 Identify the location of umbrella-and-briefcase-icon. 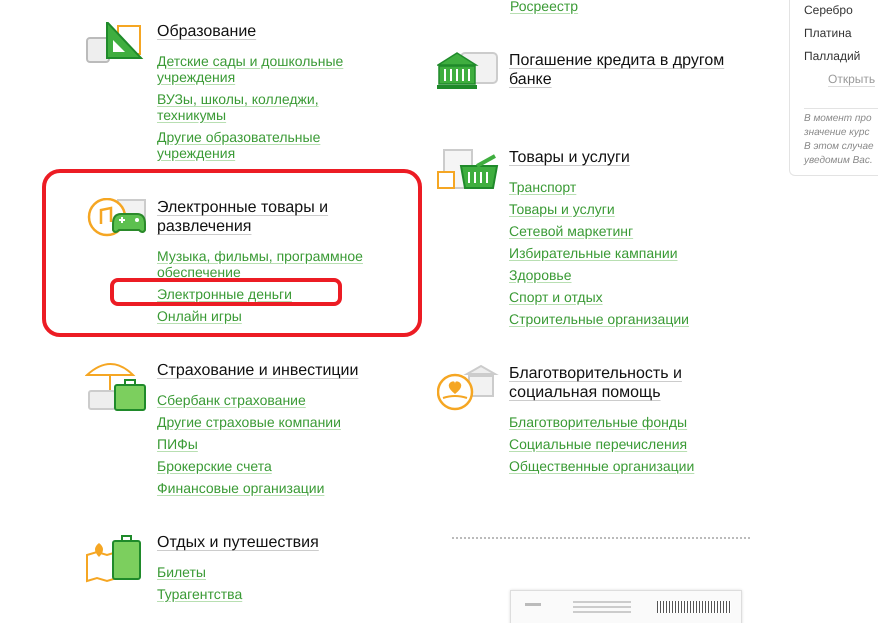
(116, 387).